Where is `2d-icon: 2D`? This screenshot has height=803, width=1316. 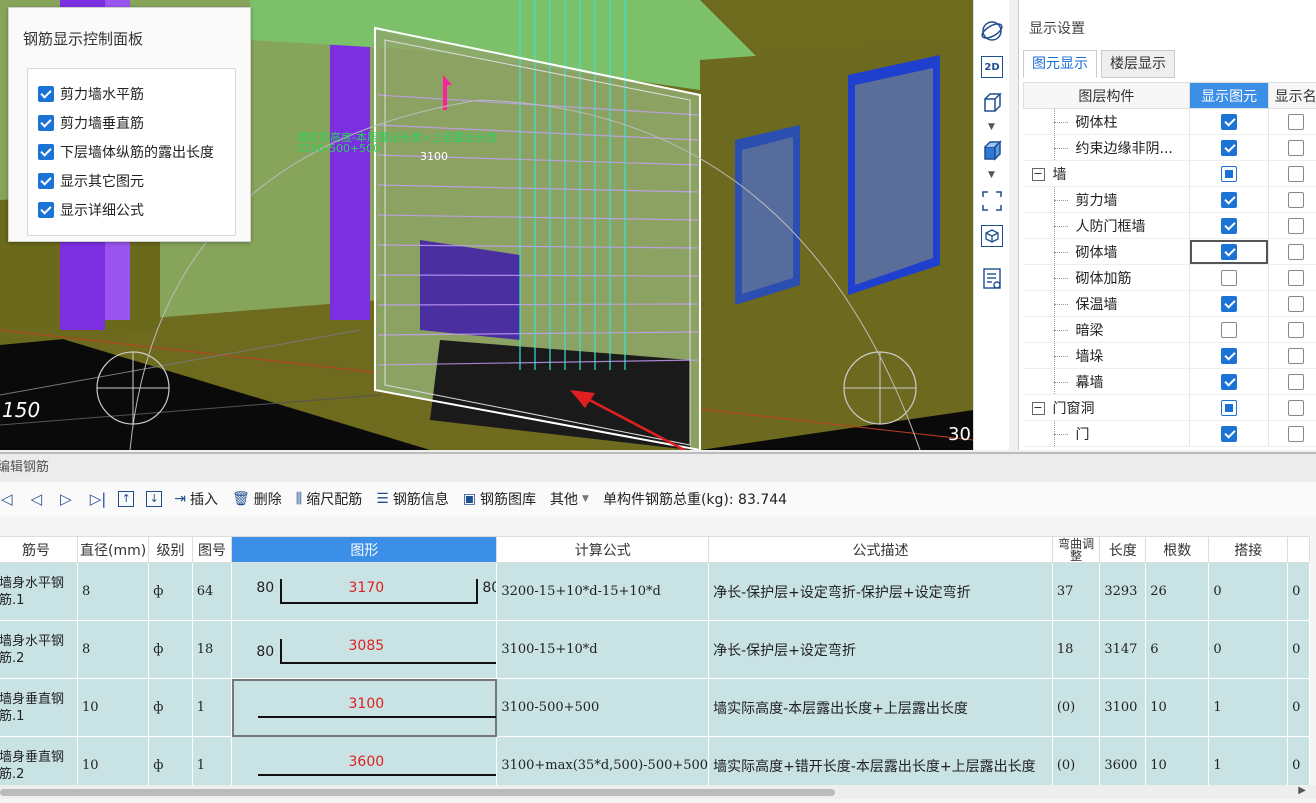
2d-icon: 2D is located at coordinates (992, 67).